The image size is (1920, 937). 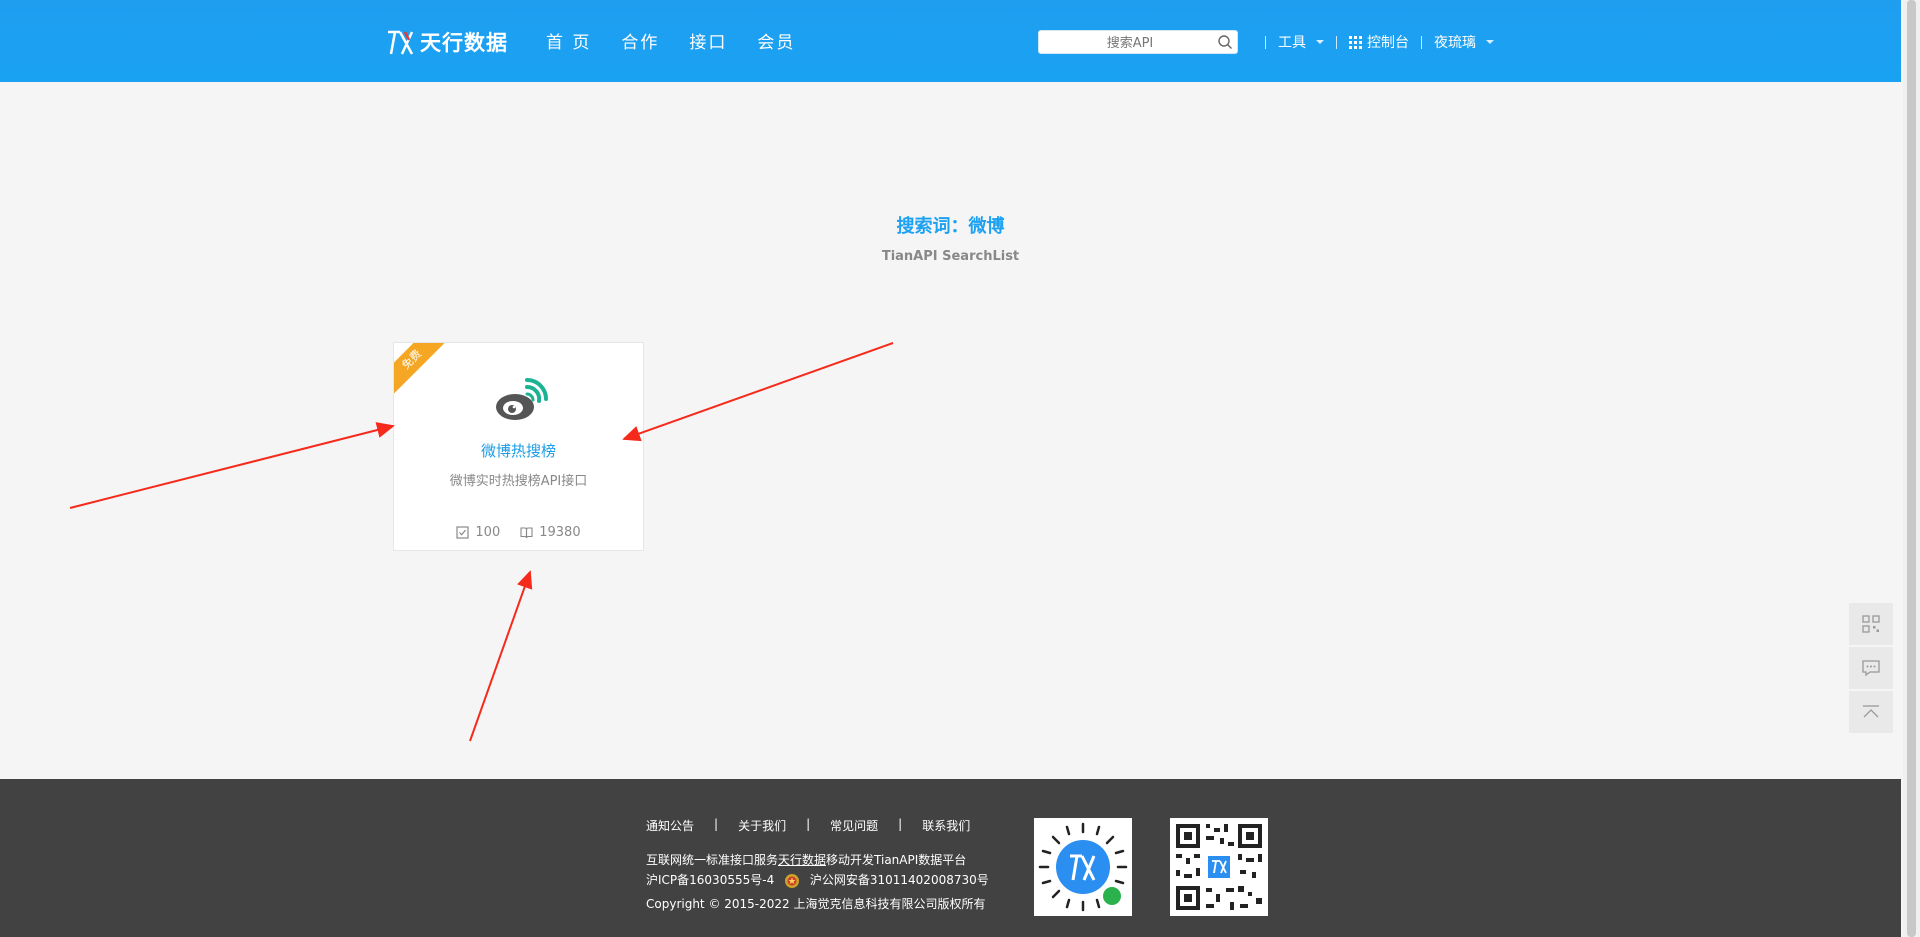 What do you see at coordinates (501, 656) in the screenshot?
I see `arrow-bottom` at bounding box center [501, 656].